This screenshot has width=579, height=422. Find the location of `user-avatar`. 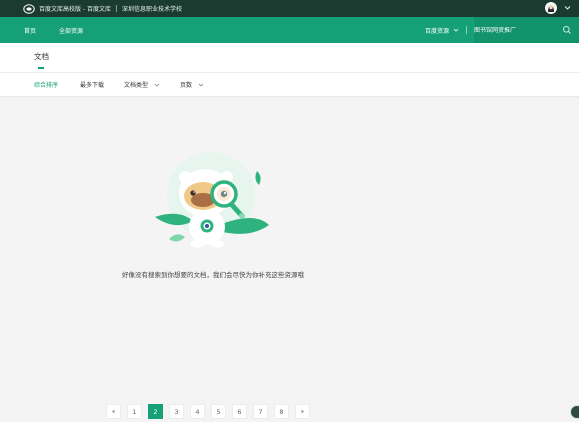

user-avatar is located at coordinates (551, 8).